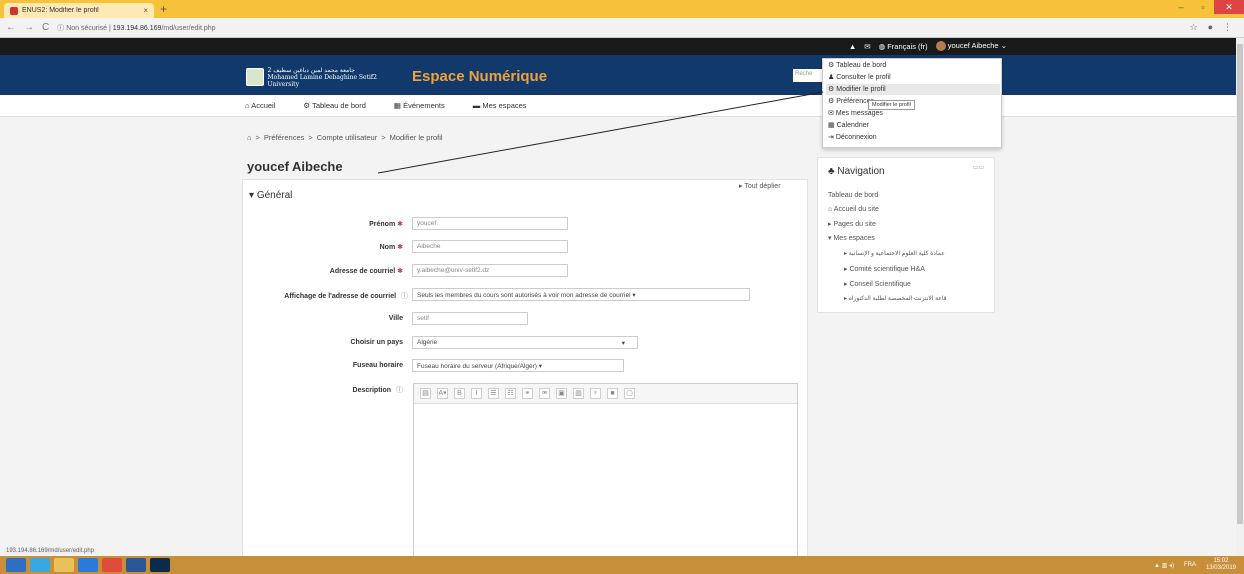 The height and width of the screenshot is (574, 1244). I want to click on clock: 15:02 13/03/2019, so click(1221, 565).